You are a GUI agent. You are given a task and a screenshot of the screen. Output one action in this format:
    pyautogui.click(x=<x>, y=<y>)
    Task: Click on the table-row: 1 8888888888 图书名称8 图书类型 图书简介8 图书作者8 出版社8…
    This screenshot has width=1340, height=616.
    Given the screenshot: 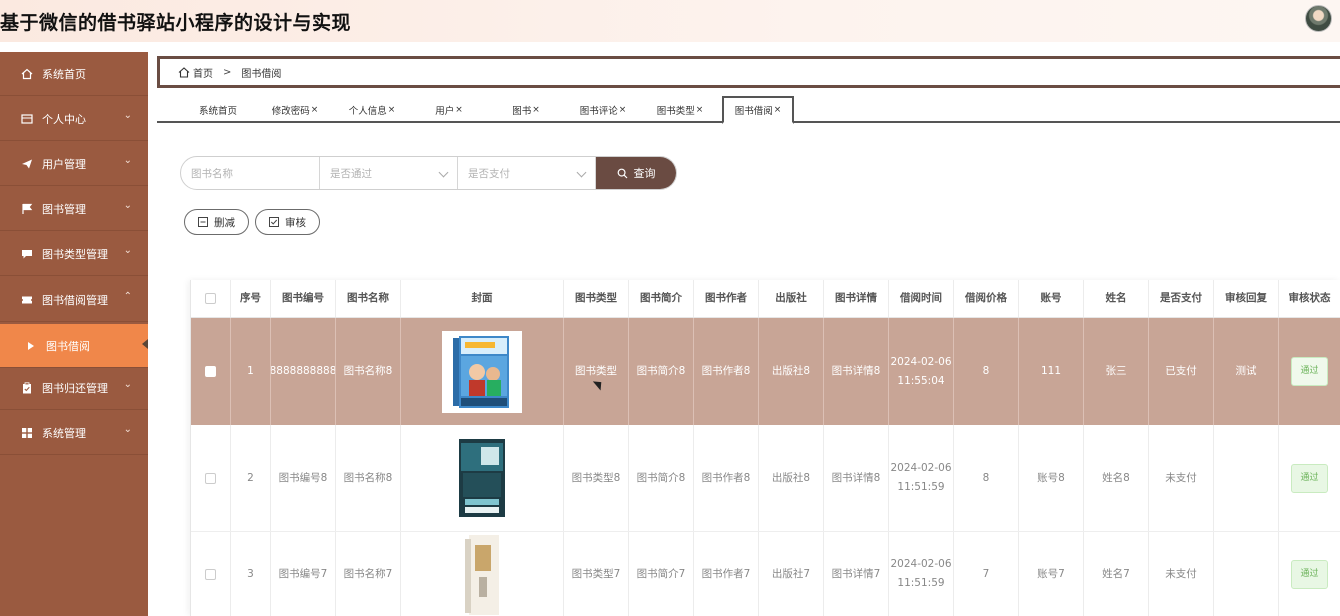 What is the action you would take?
    pyautogui.click(x=765, y=371)
    